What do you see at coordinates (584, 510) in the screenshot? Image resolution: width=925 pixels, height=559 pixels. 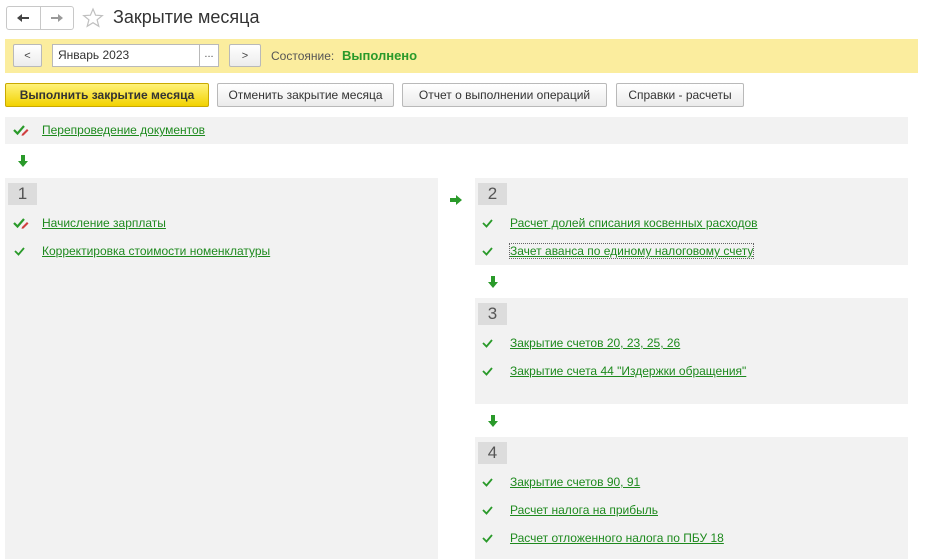 I see `operation-link: Расчет налога на прибыль` at bounding box center [584, 510].